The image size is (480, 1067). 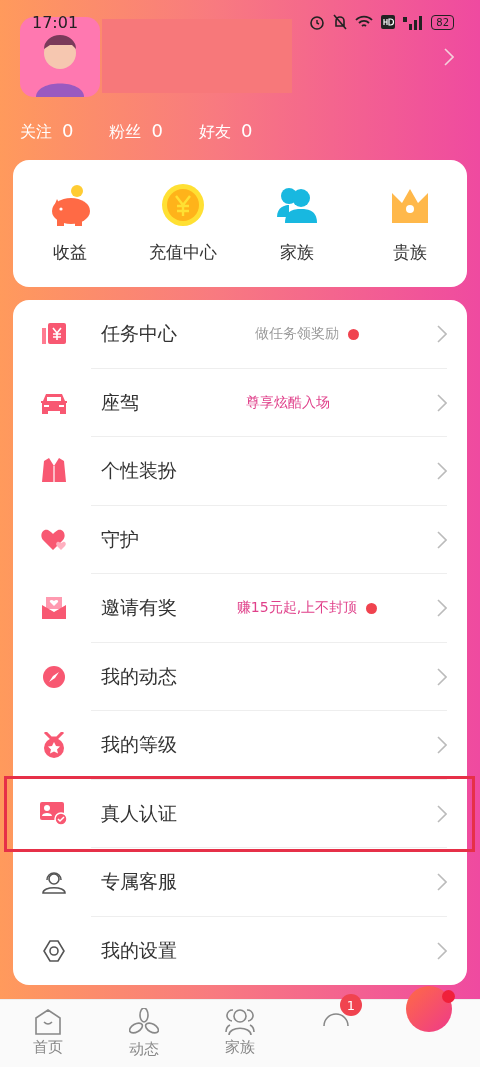 What do you see at coordinates (297, 608) in the screenshot?
I see `menu-hint: 赚15元起,上不封顶` at bounding box center [297, 608].